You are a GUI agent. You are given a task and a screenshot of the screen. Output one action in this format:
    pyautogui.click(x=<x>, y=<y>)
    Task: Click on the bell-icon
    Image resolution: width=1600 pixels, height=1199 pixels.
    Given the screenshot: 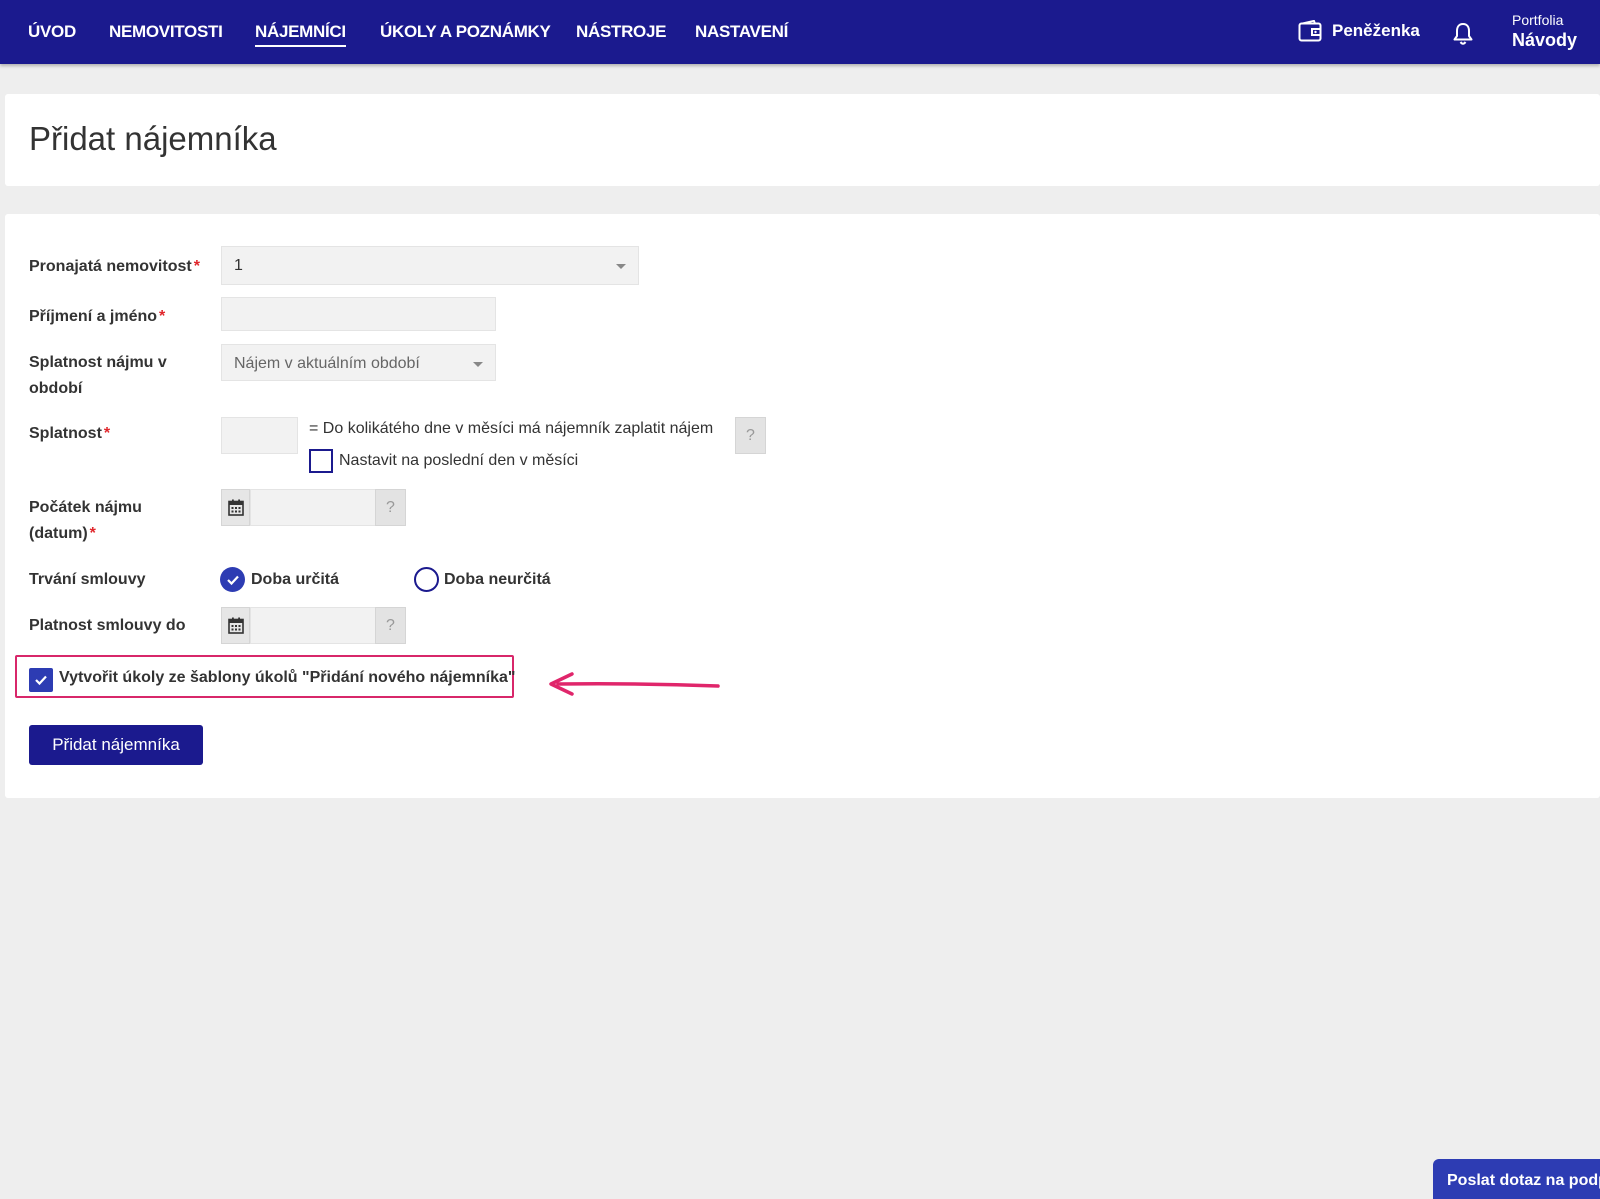 What is the action you would take?
    pyautogui.click(x=1463, y=34)
    